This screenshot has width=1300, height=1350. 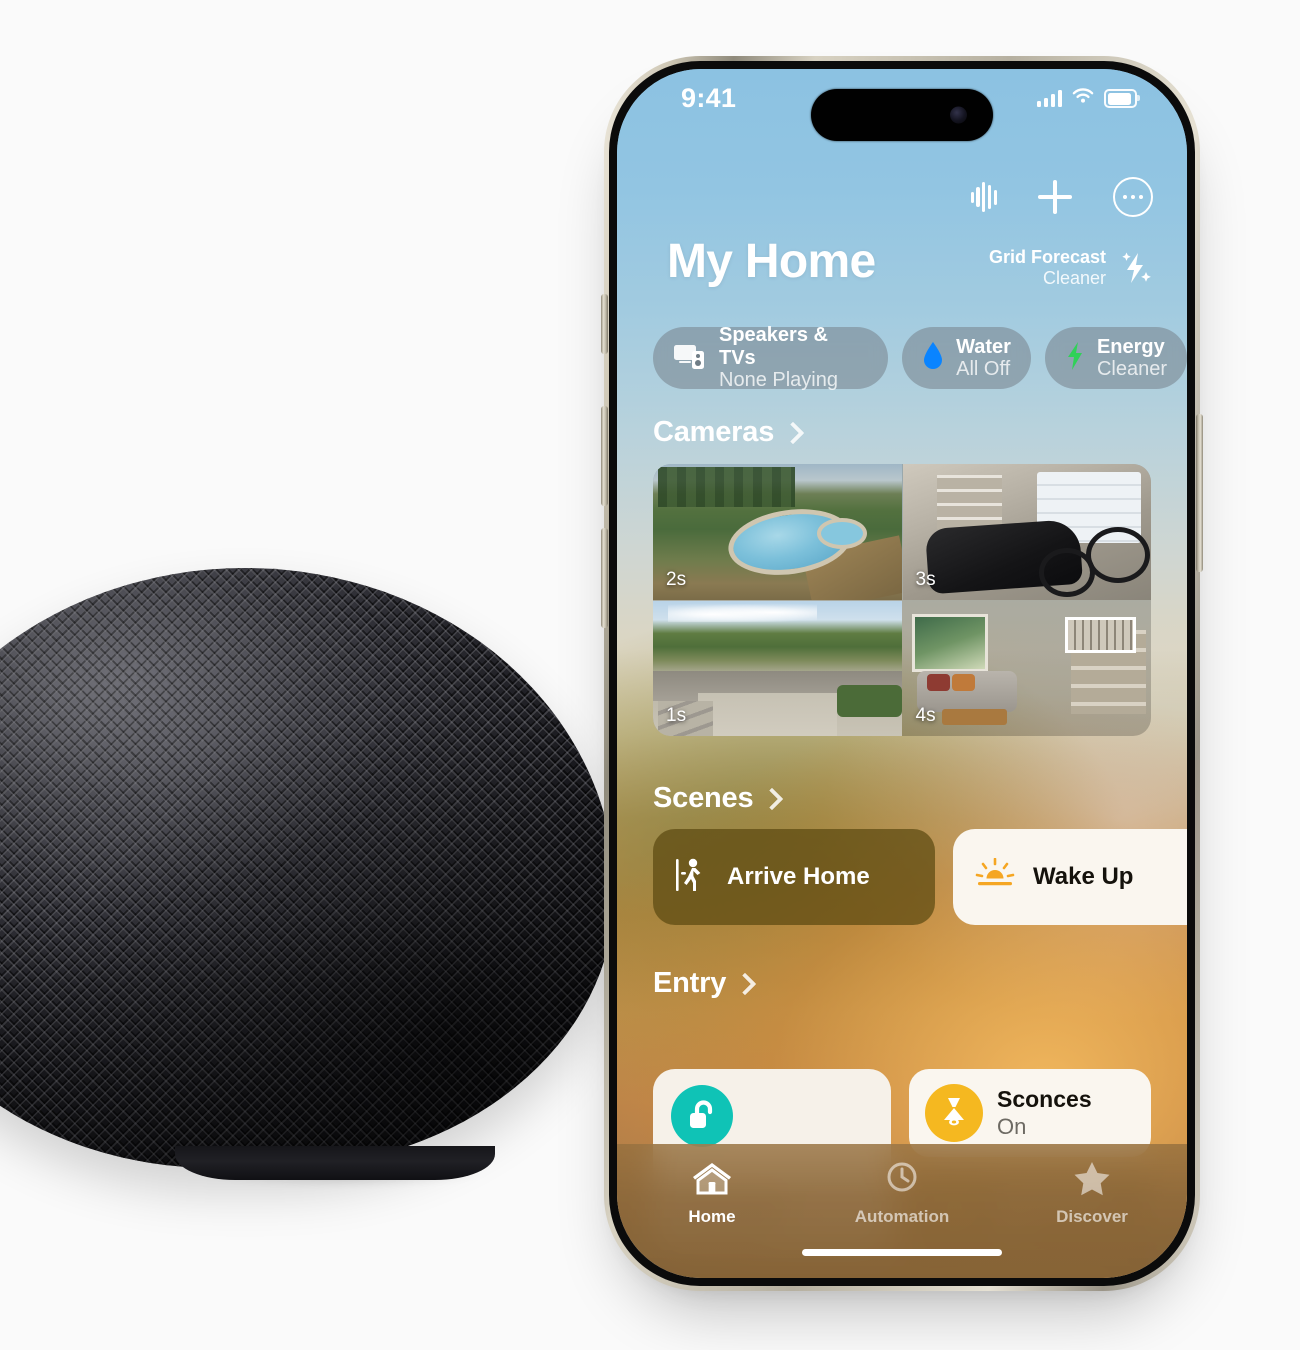 I want to click on camera-tile-living-room: 4s, so click(x=1027, y=669).